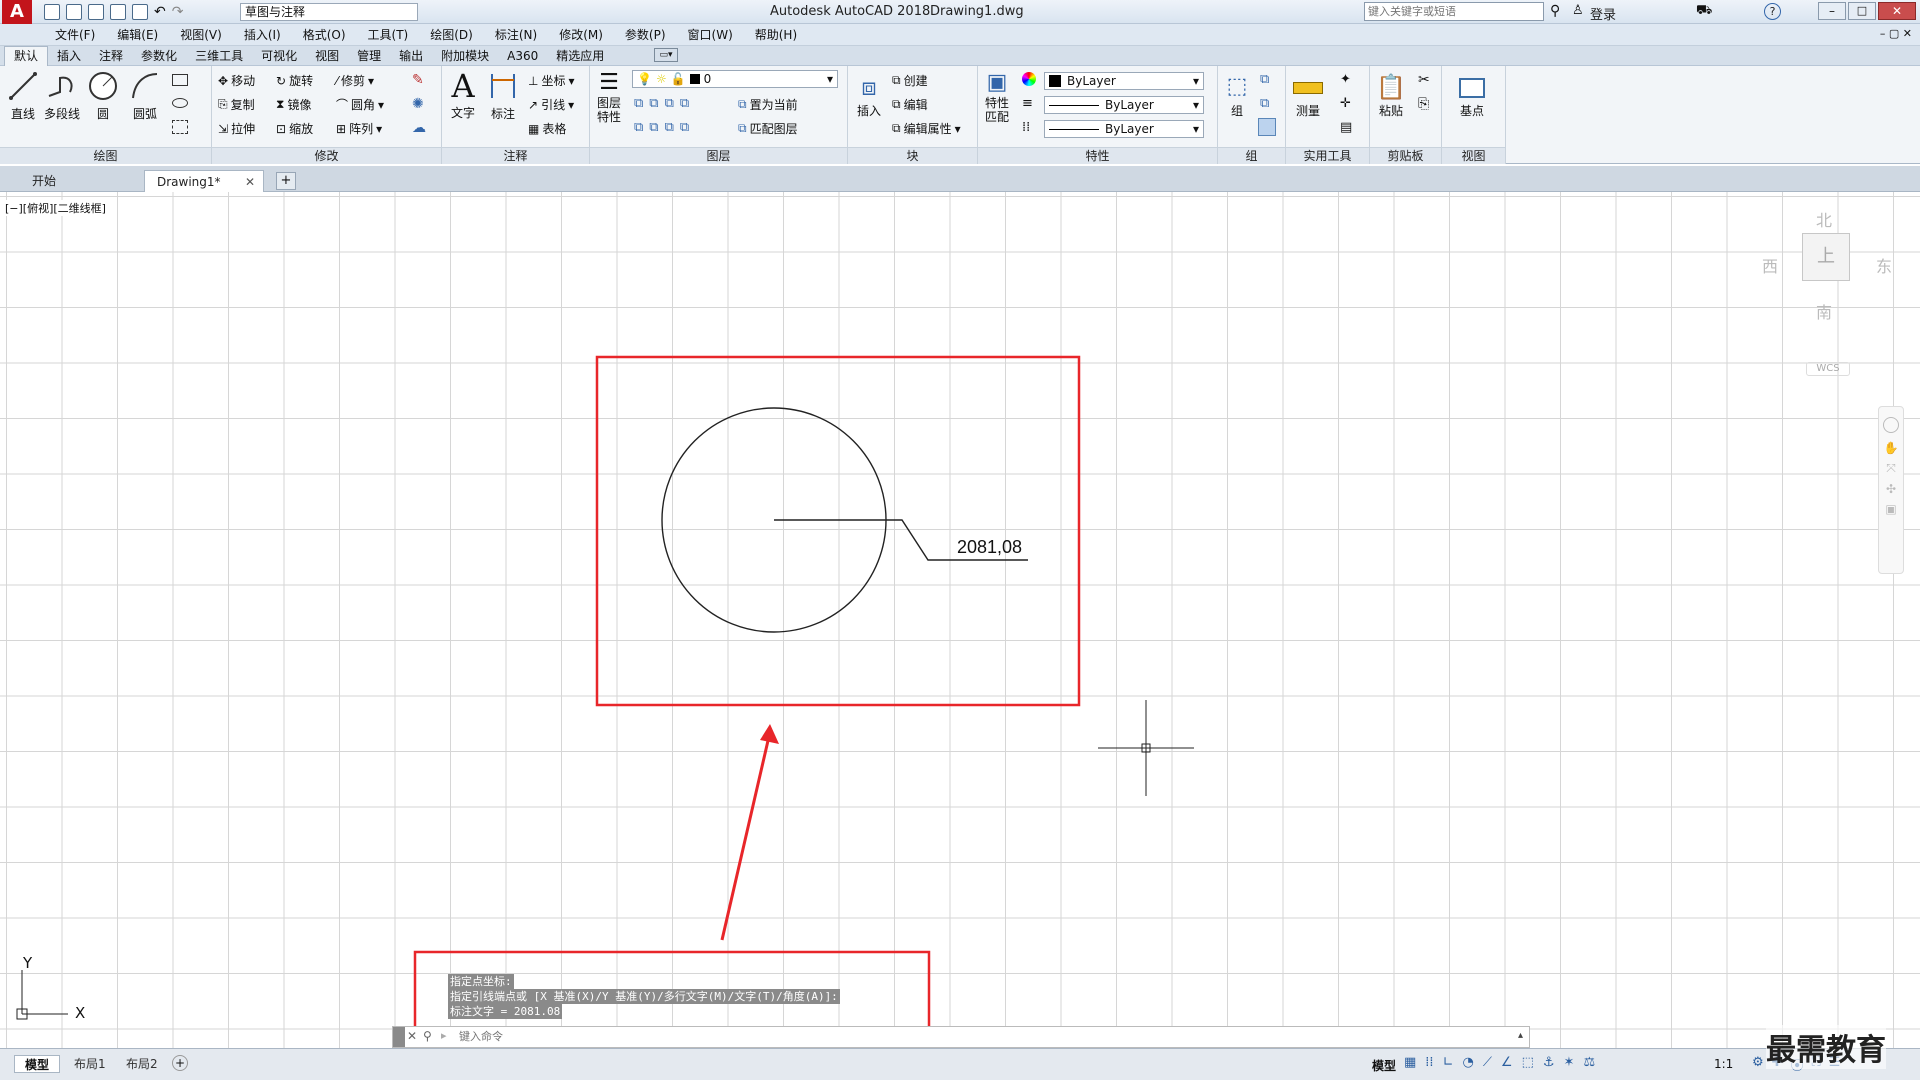 This screenshot has height=1080, width=1920. What do you see at coordinates (294, 80) in the screenshot?
I see `rotate-button: ↻ 旋转` at bounding box center [294, 80].